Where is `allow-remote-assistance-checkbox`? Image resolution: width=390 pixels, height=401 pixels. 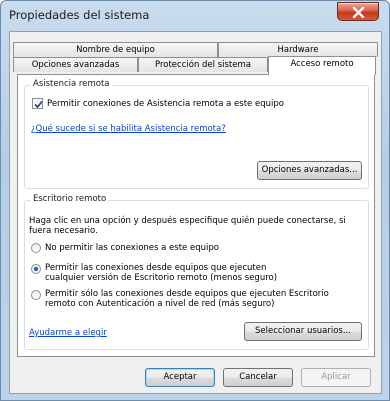 allow-remote-assistance-checkbox is located at coordinates (37, 103).